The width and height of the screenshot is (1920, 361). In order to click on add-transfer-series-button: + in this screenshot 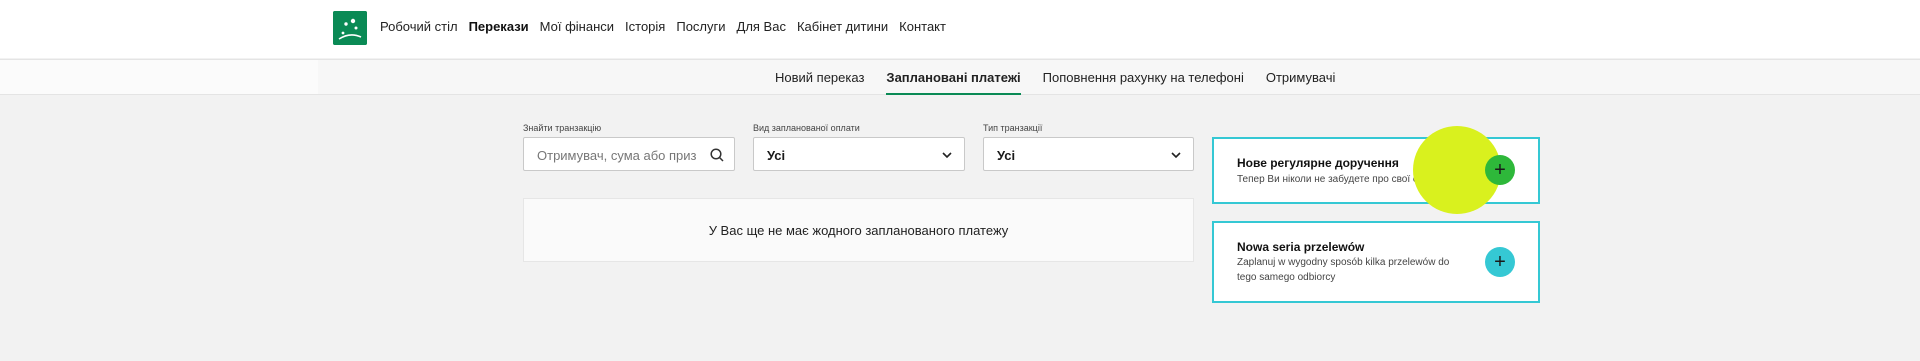, I will do `click(1500, 262)`.